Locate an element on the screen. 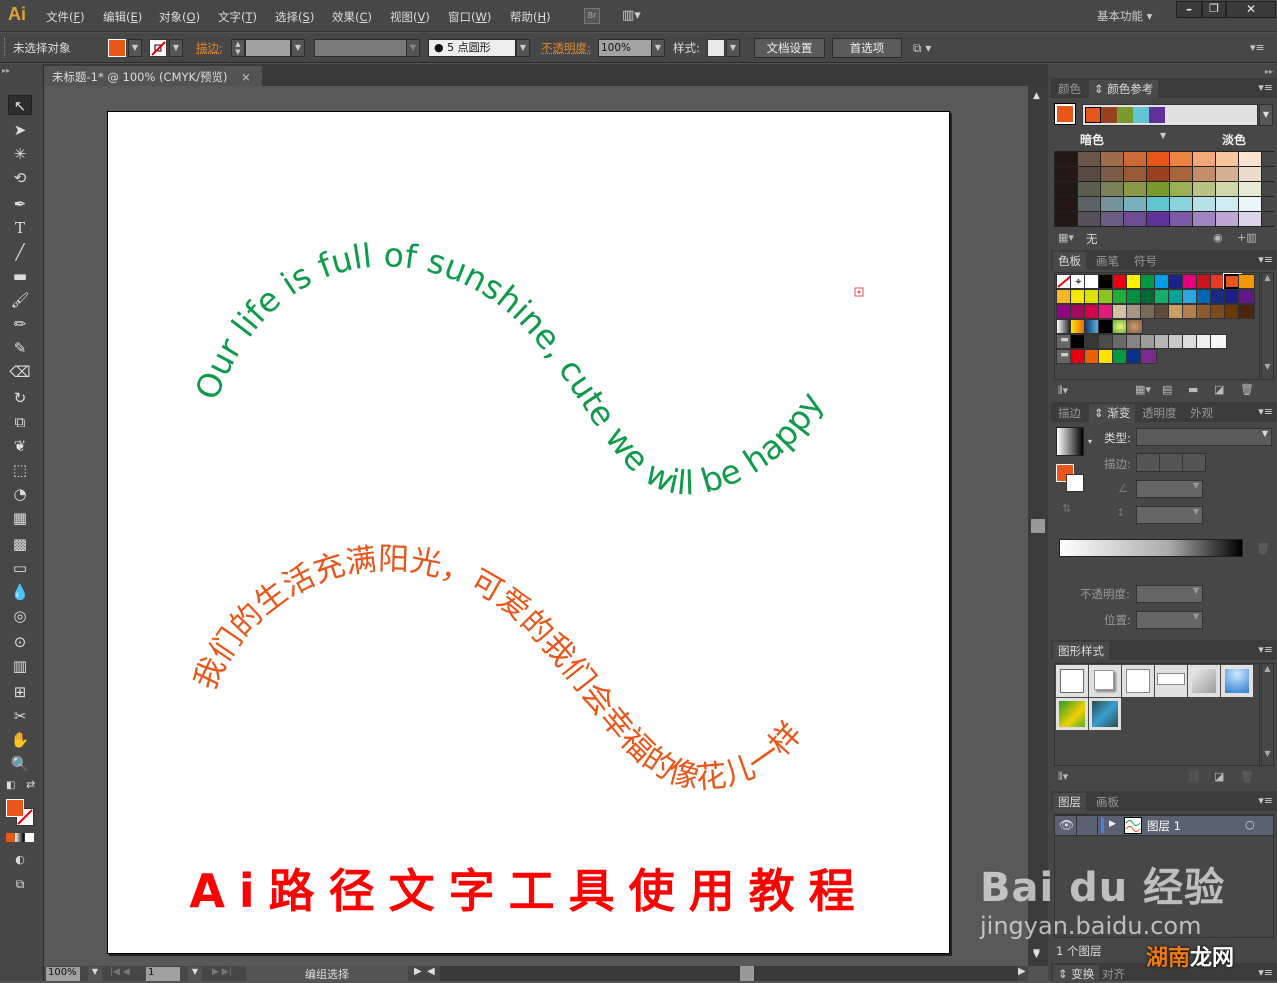  menu-item: 效果(C) is located at coordinates (352, 17).